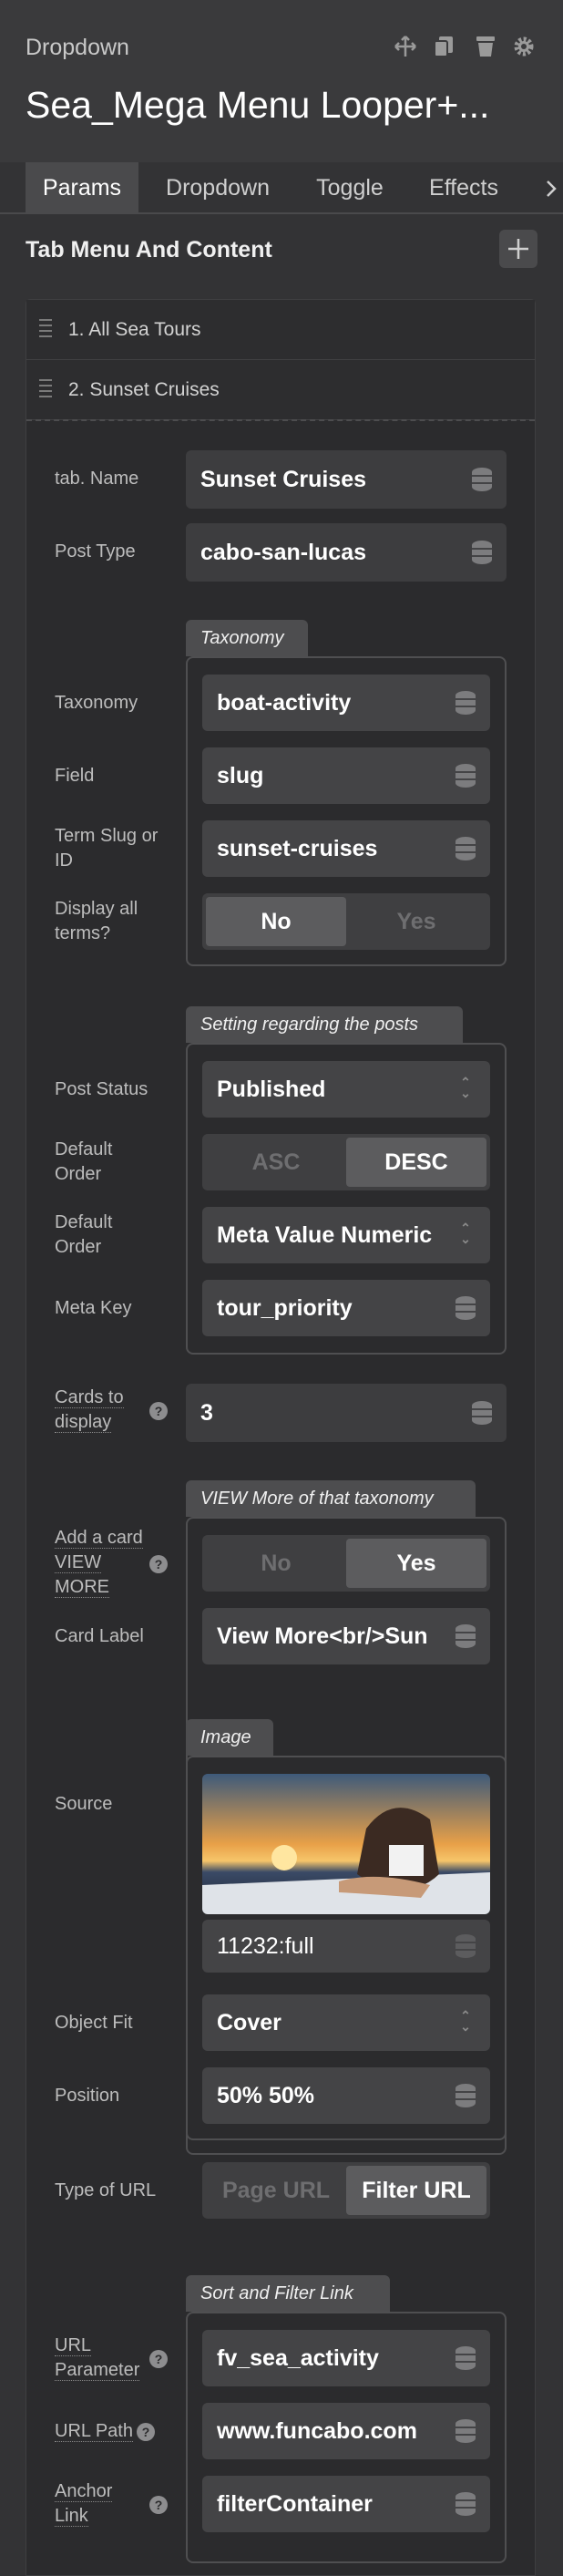  What do you see at coordinates (93, 1308) in the screenshot?
I see `label-meta-key: Meta Key` at bounding box center [93, 1308].